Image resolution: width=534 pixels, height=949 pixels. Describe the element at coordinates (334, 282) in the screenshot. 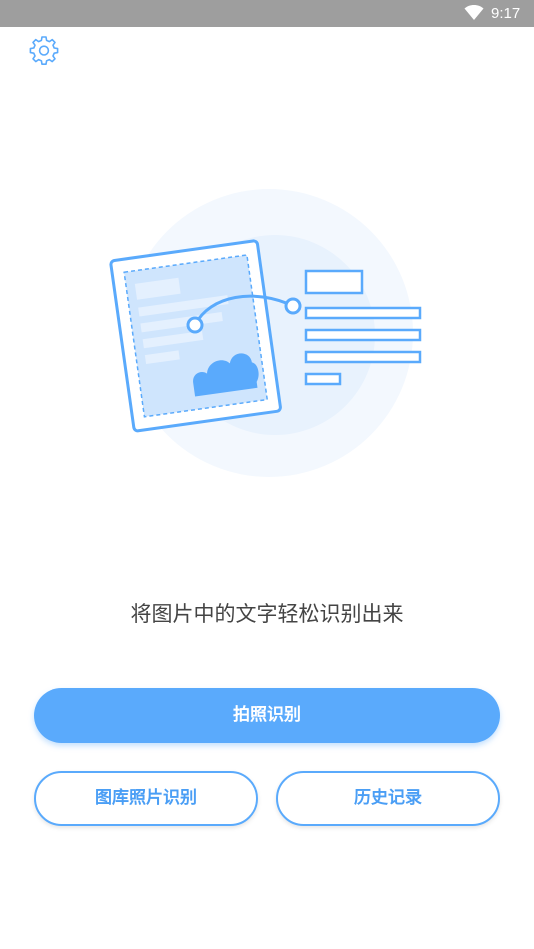

I see `text-line-title` at that location.